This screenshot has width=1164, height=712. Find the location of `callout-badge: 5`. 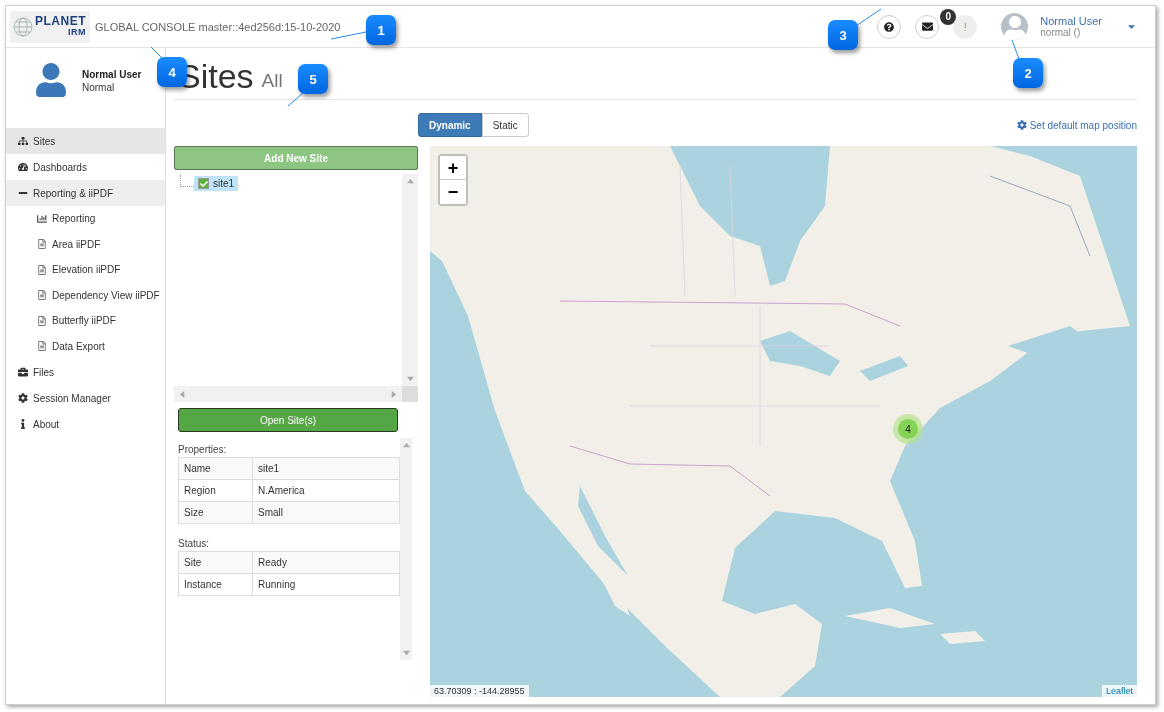

callout-badge: 5 is located at coordinates (313, 79).